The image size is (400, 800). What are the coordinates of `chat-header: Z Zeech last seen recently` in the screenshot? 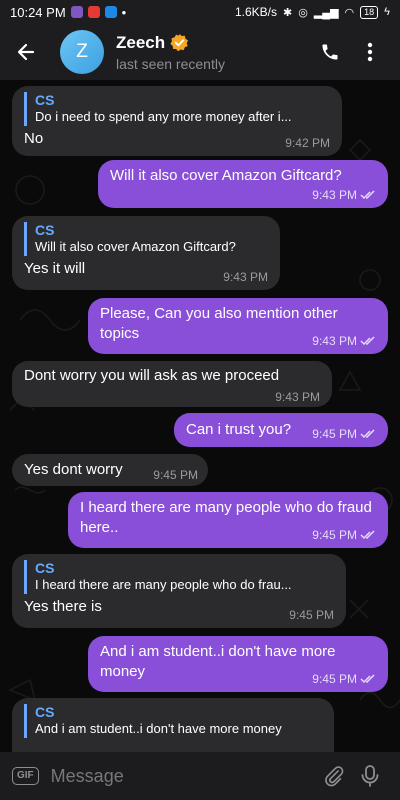 It's located at (200, 52).